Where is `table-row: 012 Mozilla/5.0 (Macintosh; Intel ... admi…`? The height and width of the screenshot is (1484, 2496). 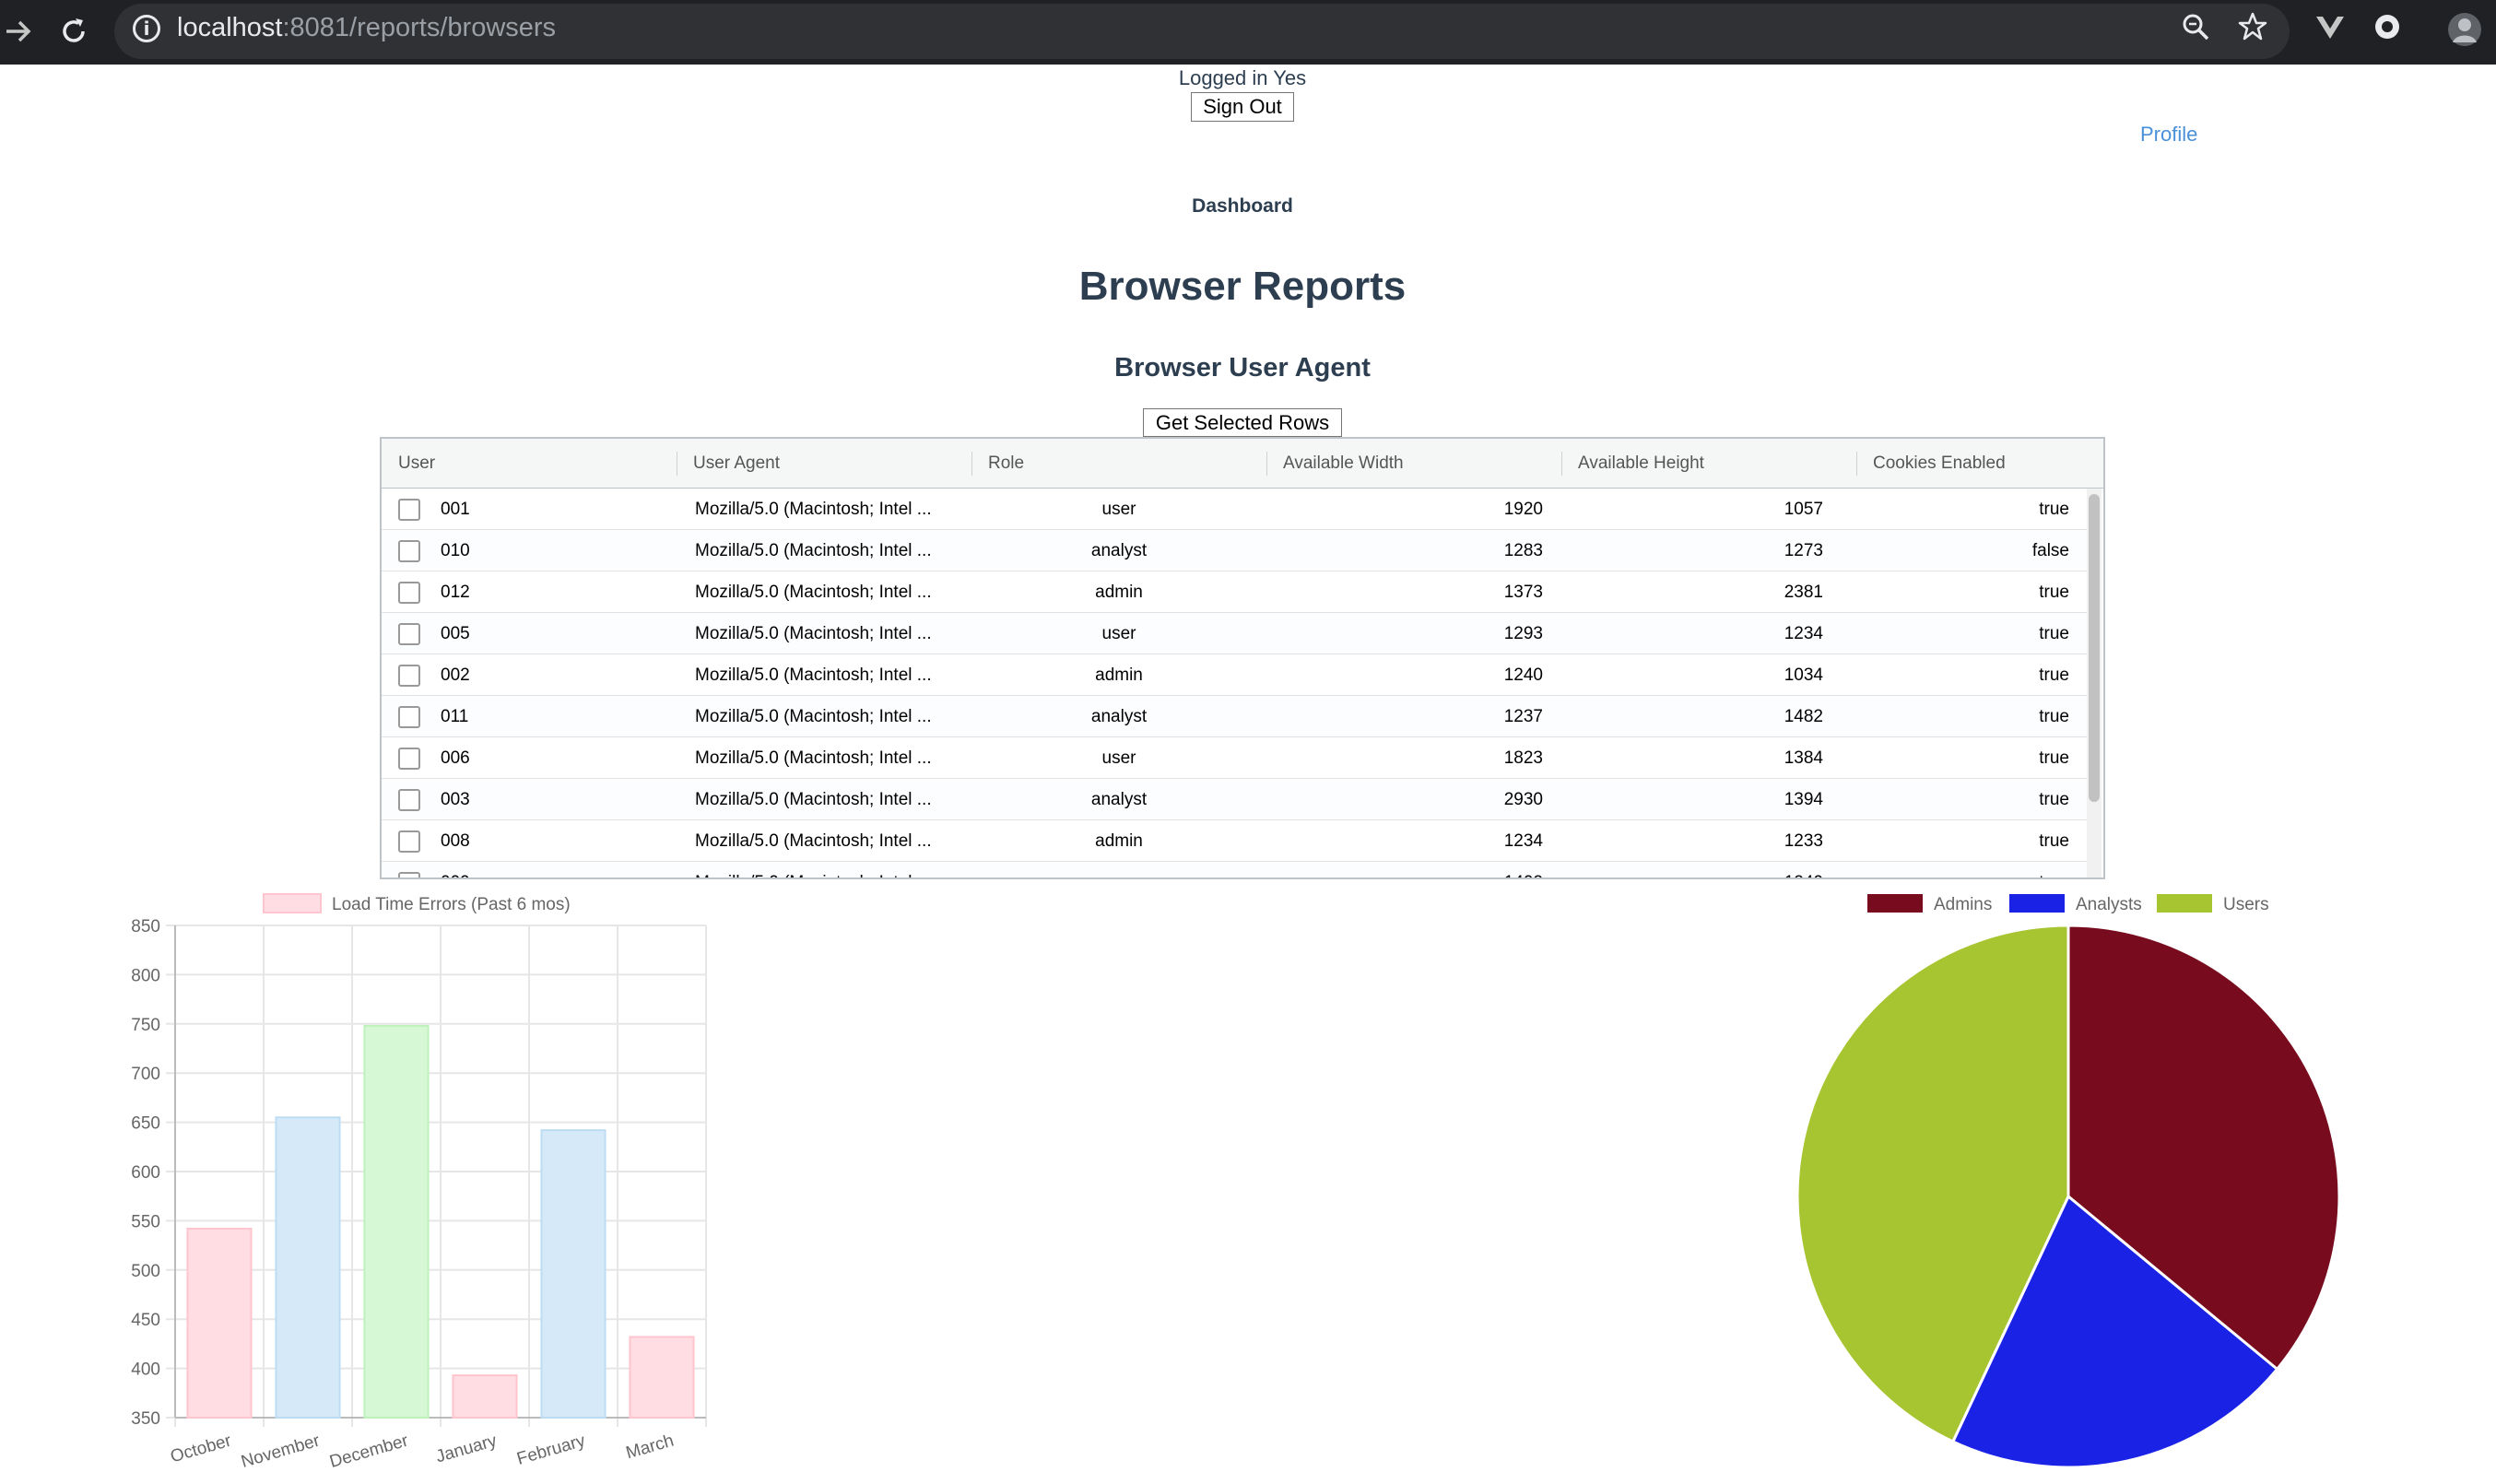 table-row: 012 Mozilla/5.0 (Macintosh; Intel ... admi… is located at coordinates (1235, 592).